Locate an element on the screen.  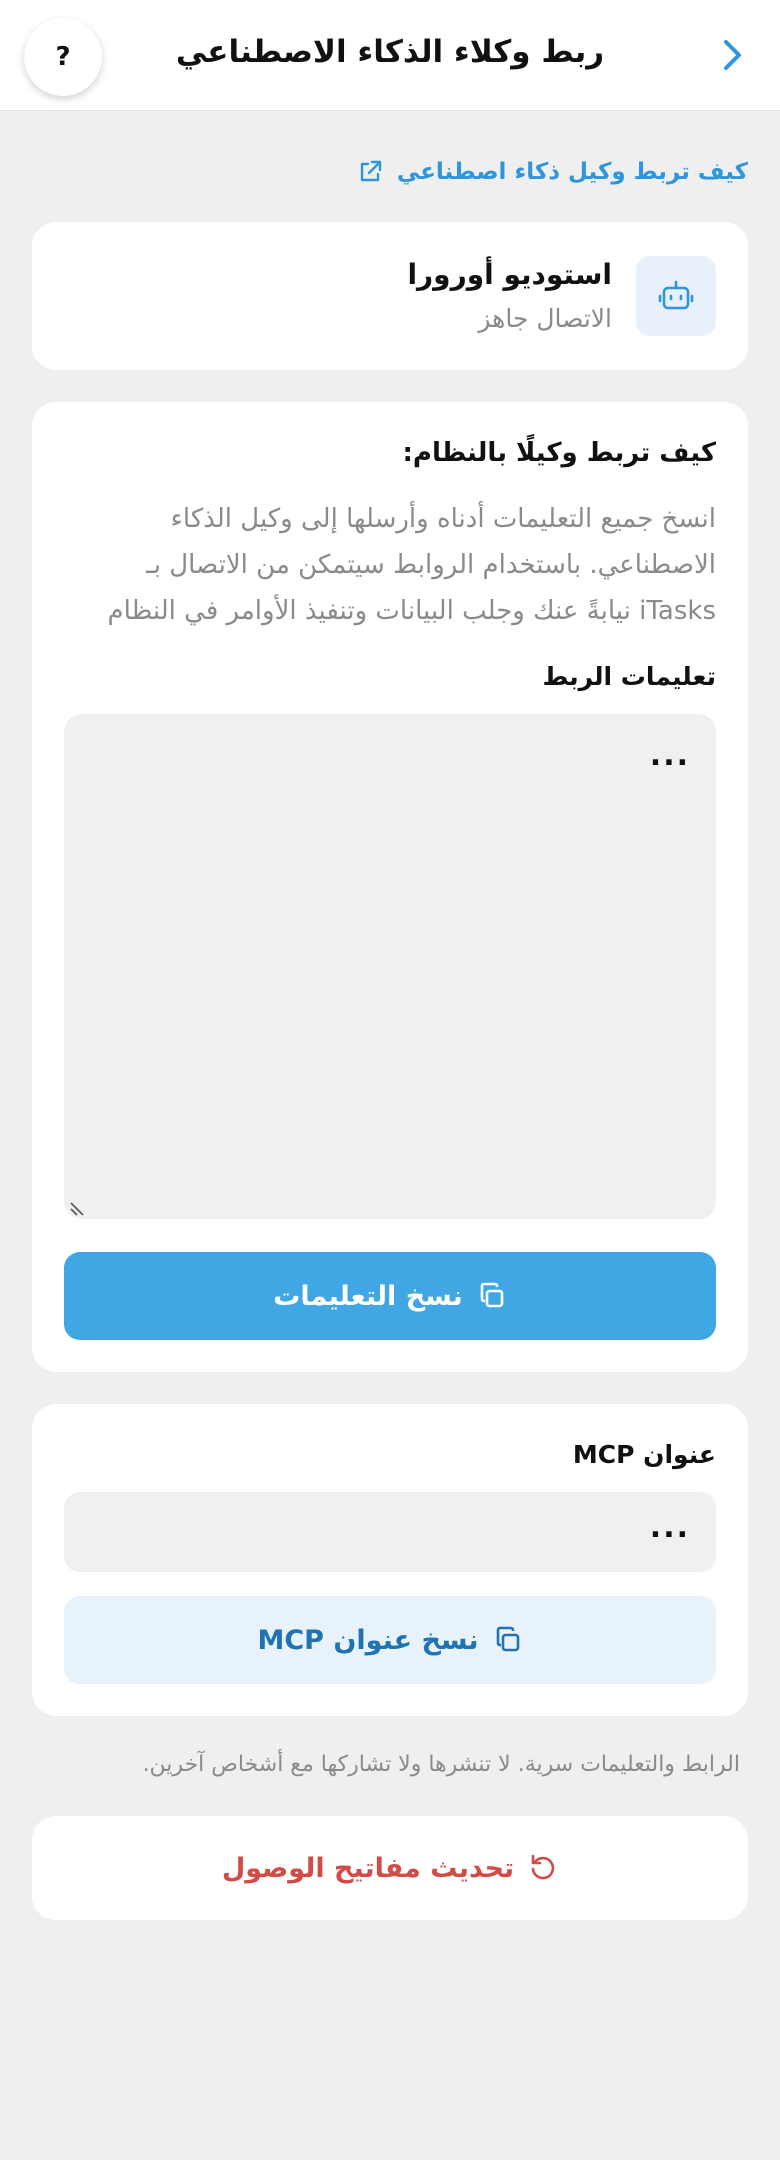
app-header: ربط وكلاء الذكاء الاصطناعي ? is located at coordinates (390, 55).